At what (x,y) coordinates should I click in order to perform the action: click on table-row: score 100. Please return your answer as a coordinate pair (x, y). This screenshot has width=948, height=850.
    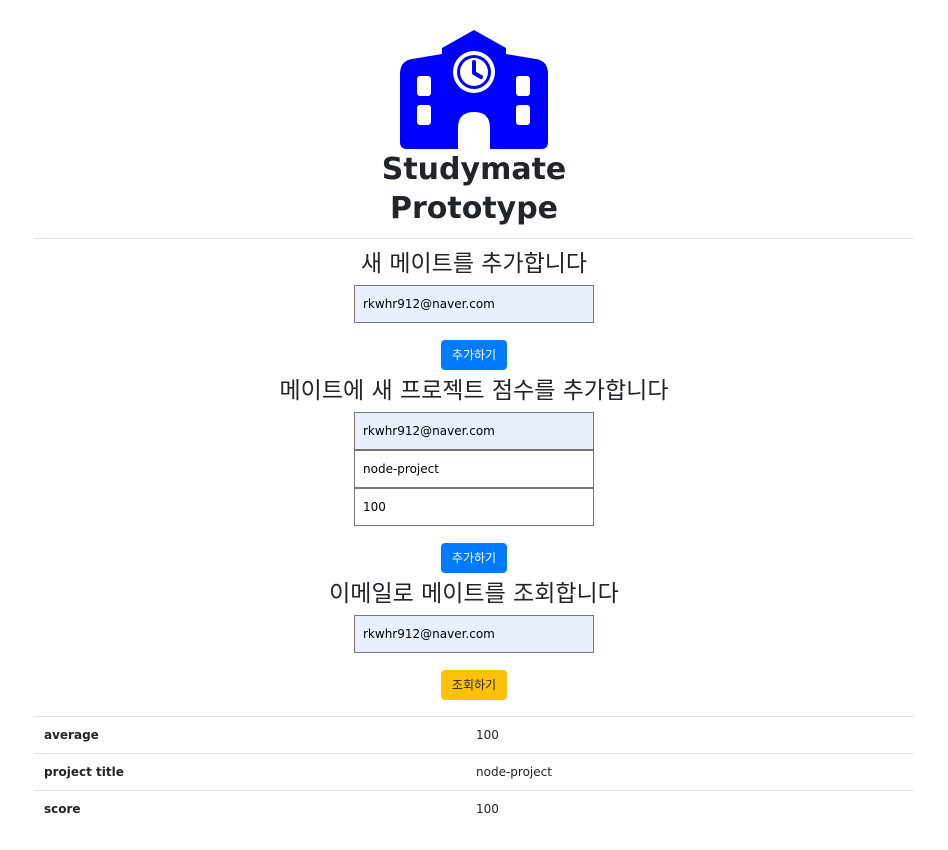
    Looking at the image, I should click on (474, 808).